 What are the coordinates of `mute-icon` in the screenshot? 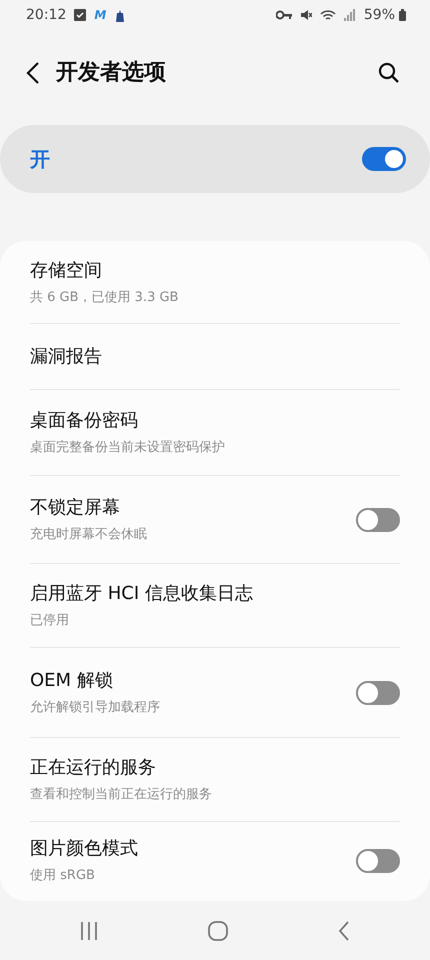 It's located at (306, 15).